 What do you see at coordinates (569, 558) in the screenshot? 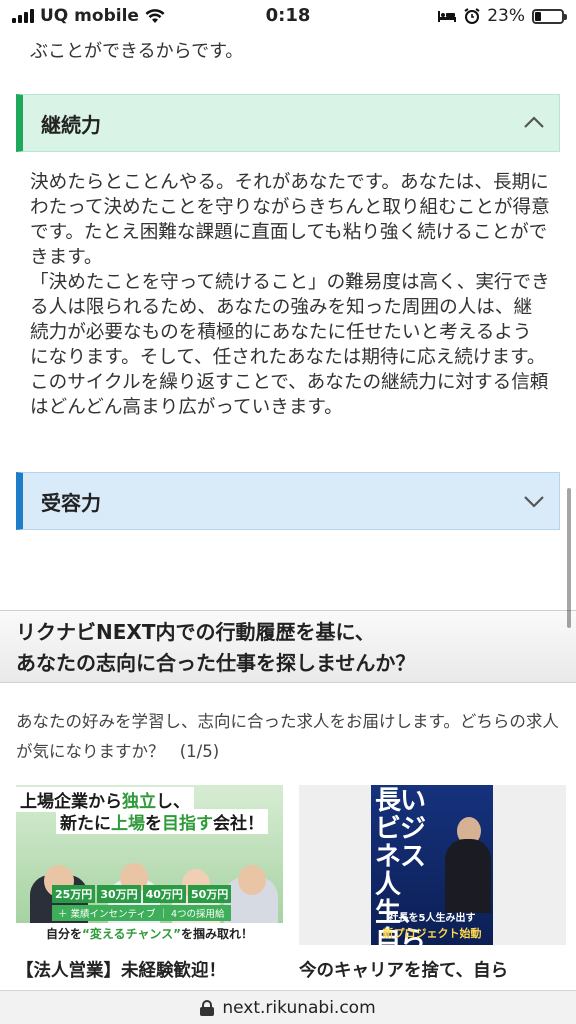
I see `scrollbar-thumb` at bounding box center [569, 558].